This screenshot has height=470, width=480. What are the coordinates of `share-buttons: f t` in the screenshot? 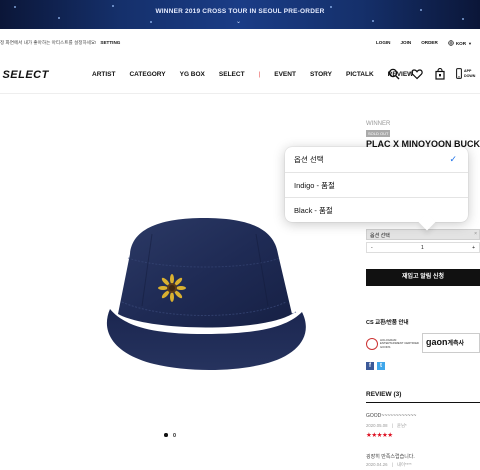 It's located at (375, 366).